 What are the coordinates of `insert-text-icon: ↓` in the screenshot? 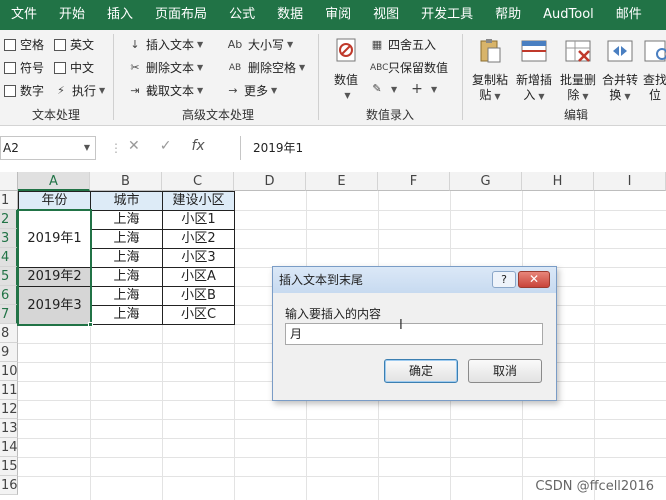 It's located at (135, 44).